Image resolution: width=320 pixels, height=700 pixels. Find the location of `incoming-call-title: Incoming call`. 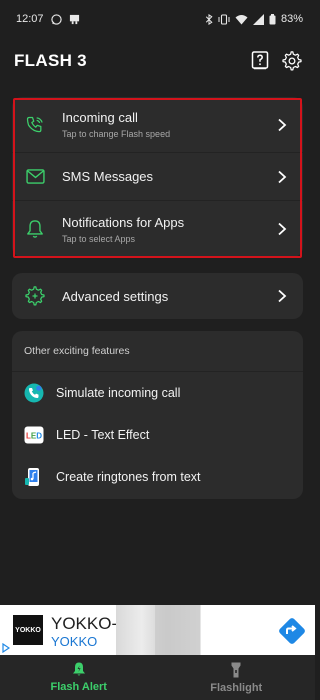

incoming-call-title: Incoming call is located at coordinates (100, 117).